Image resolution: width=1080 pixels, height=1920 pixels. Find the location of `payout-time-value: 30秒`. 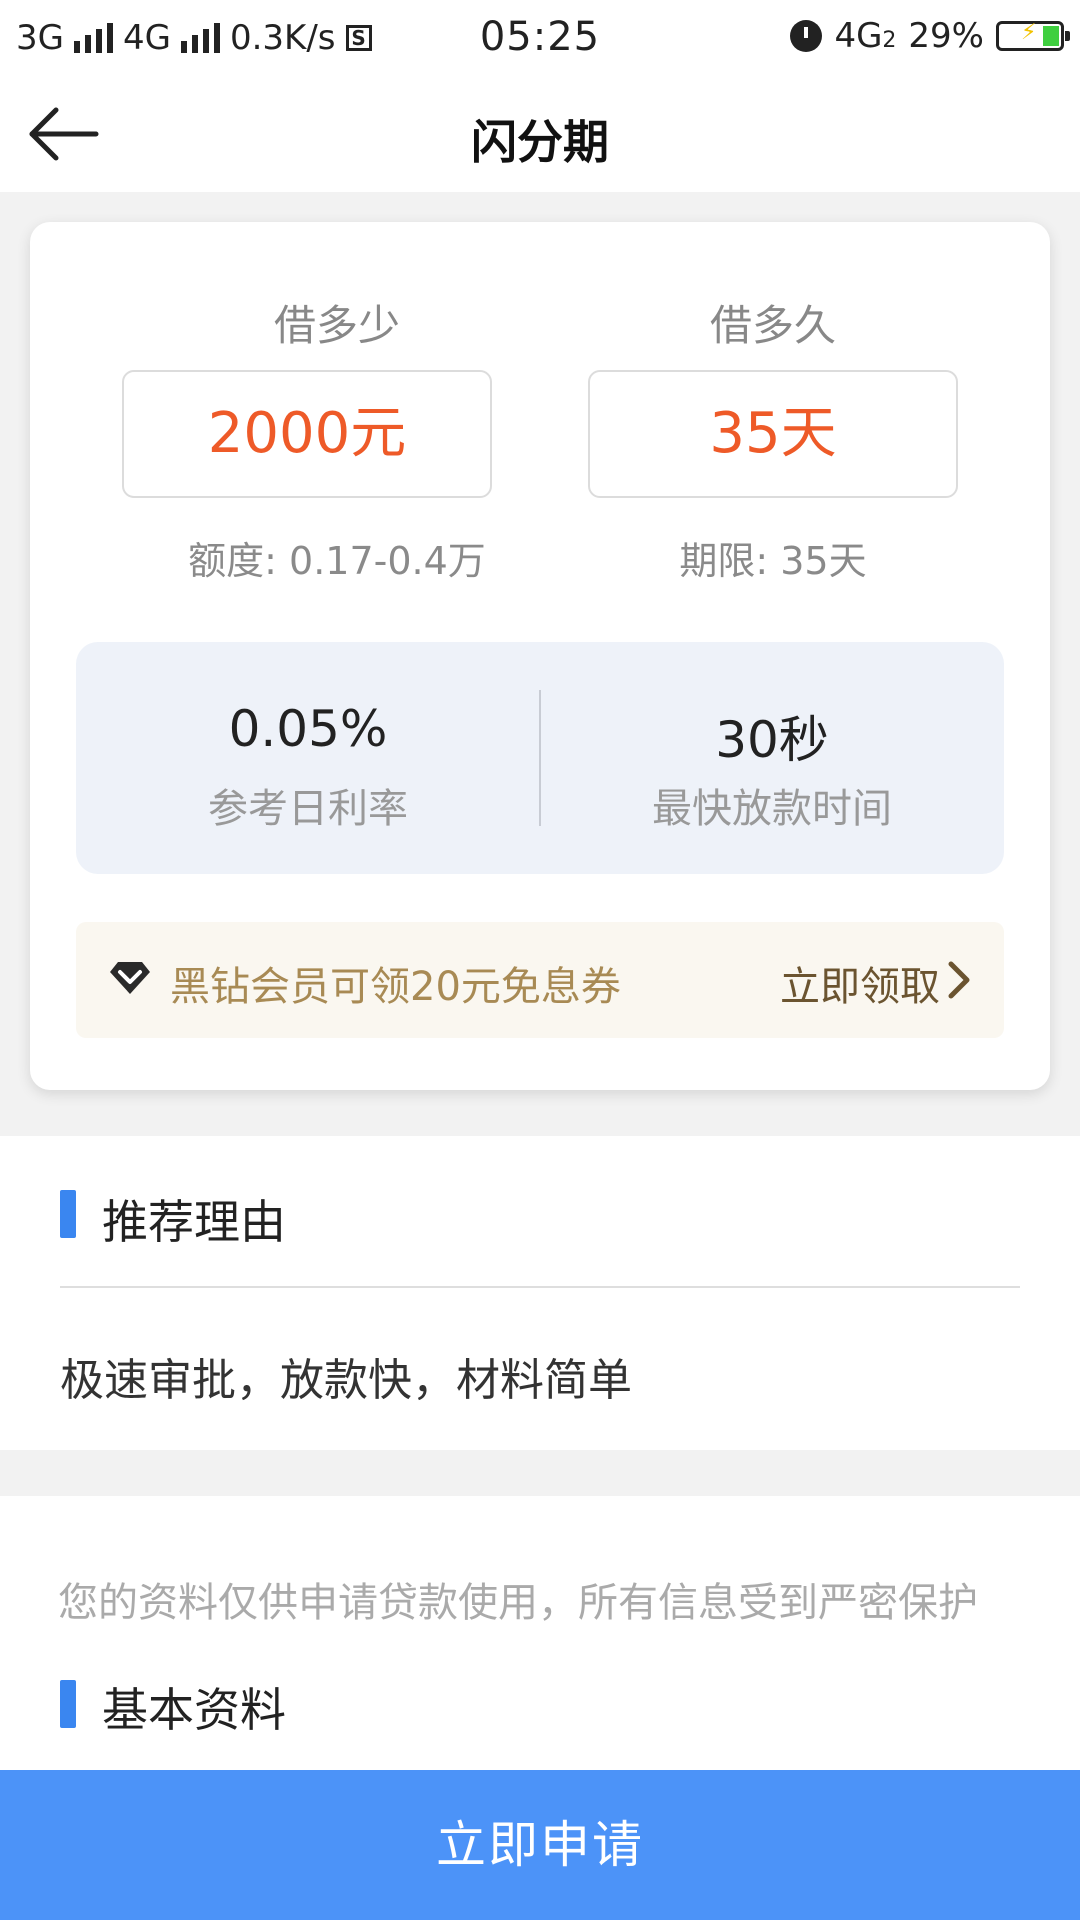

payout-time-value: 30秒 is located at coordinates (772, 740).